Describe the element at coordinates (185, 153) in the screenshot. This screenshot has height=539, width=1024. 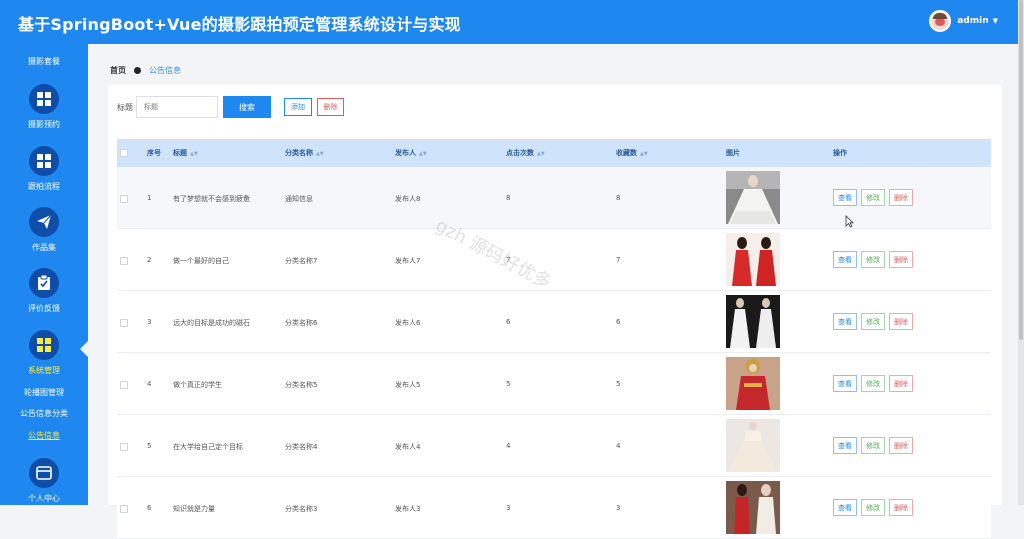
I see `column-header-title: 标题 ▲▼` at that location.